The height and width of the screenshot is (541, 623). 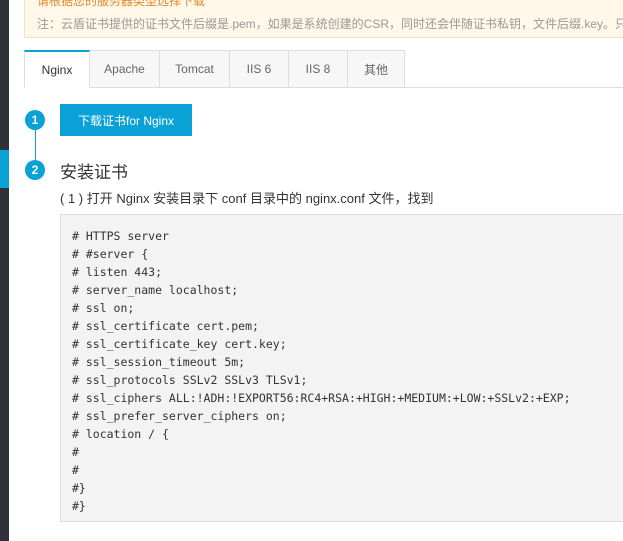 What do you see at coordinates (35, 170) in the screenshot?
I see `step-2-badge: 2` at bounding box center [35, 170].